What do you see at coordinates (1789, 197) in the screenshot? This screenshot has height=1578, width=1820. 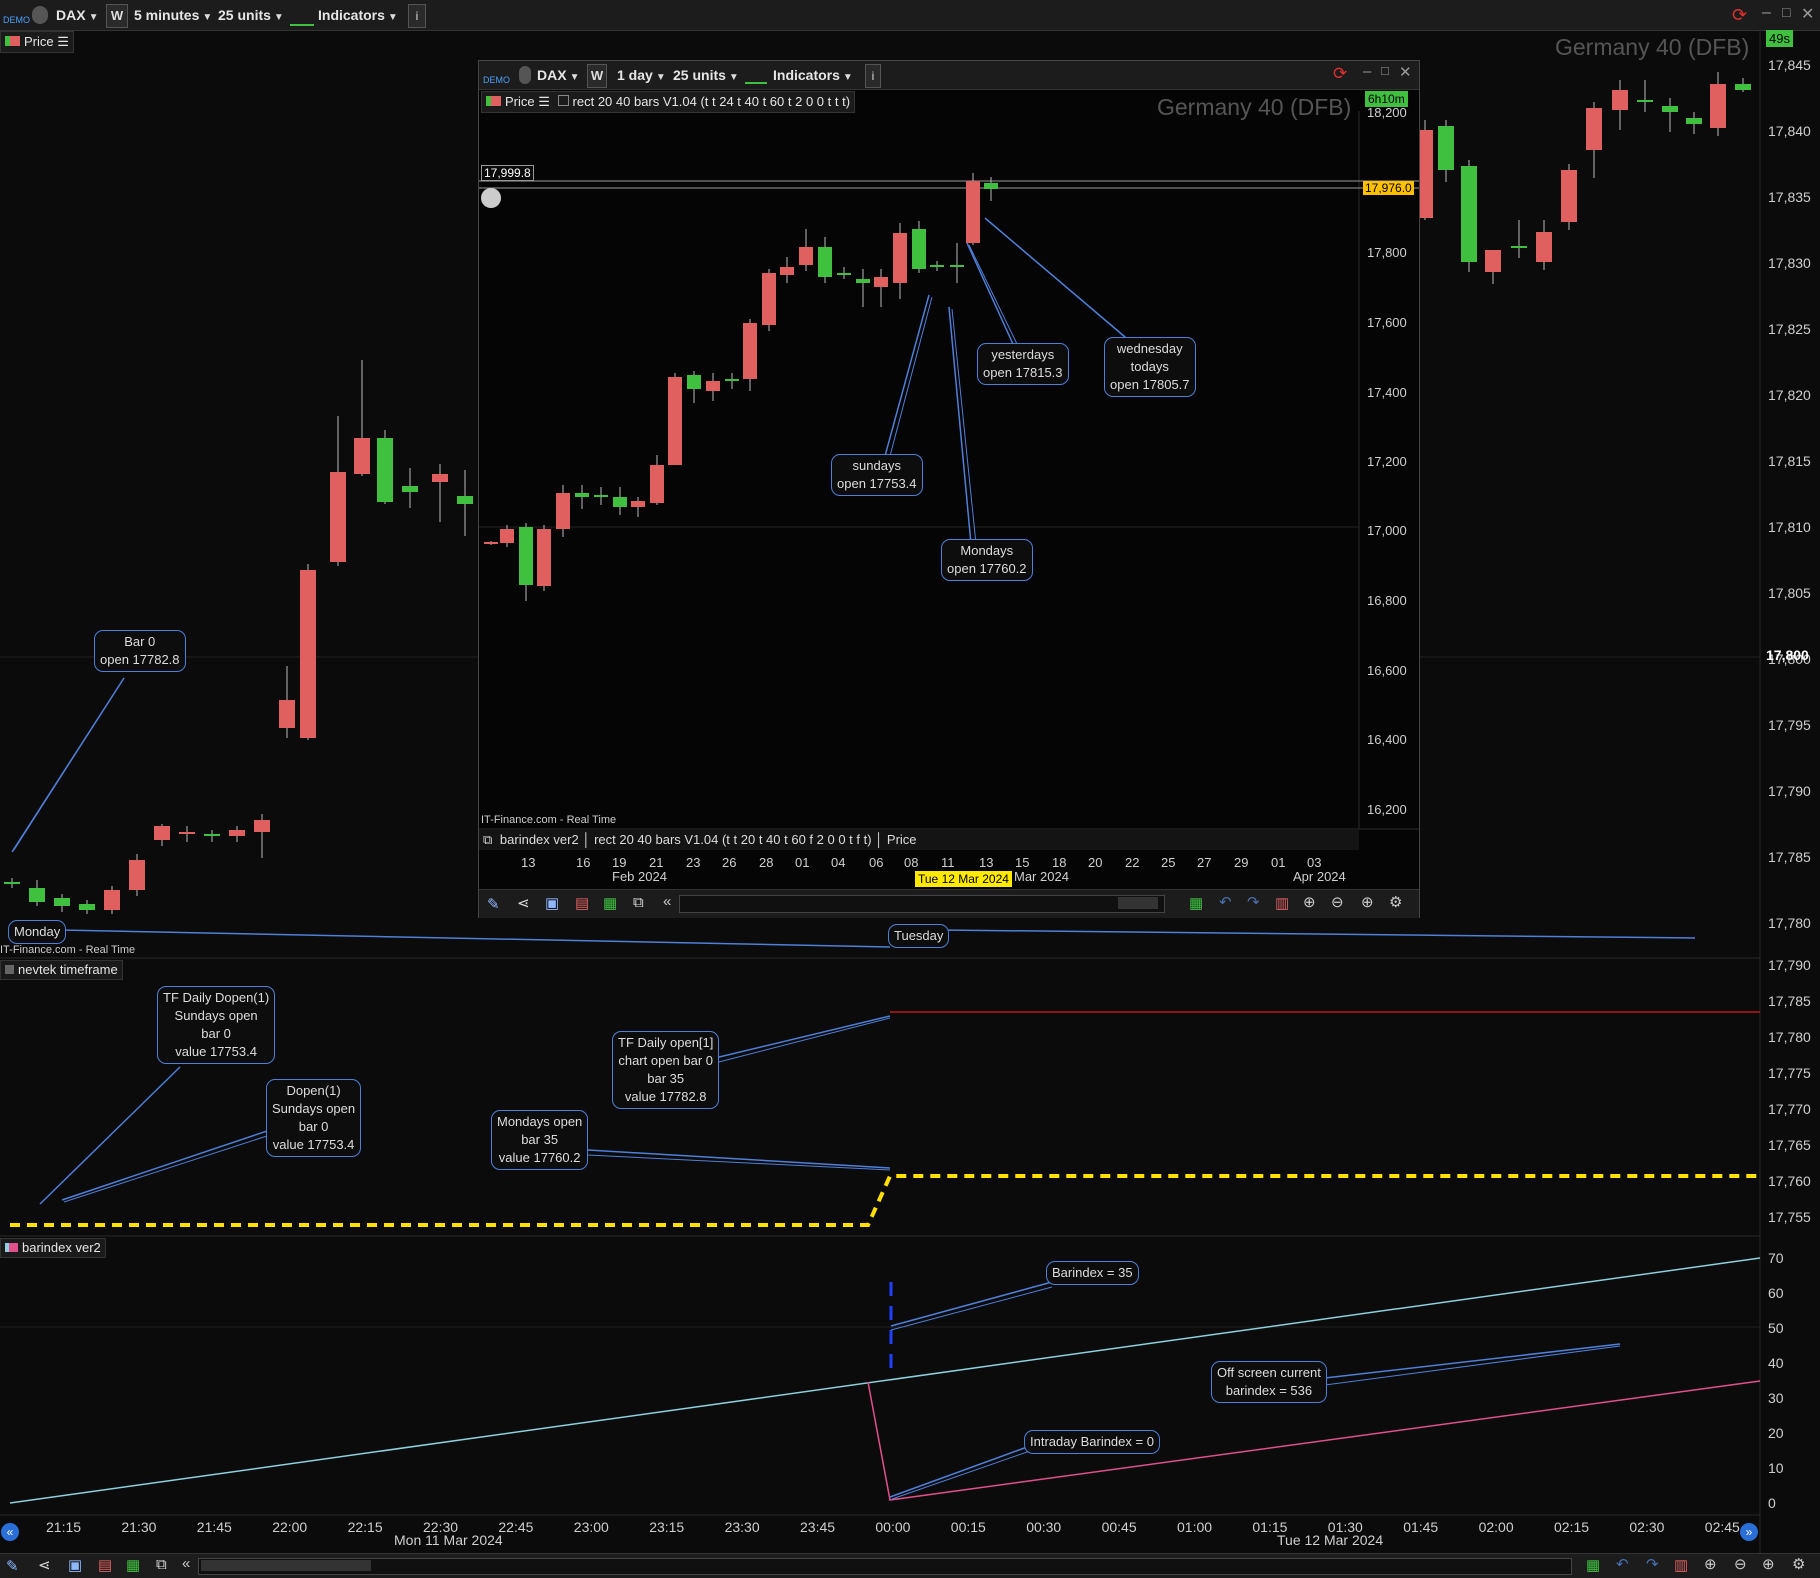 I see `axis-label: 17,835` at bounding box center [1789, 197].